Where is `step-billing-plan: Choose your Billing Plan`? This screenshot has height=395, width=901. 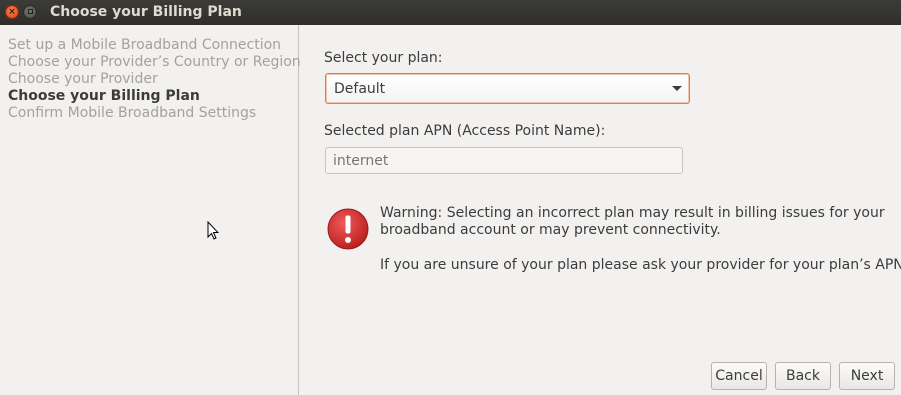
step-billing-plan: Choose your Billing Plan is located at coordinates (104, 96).